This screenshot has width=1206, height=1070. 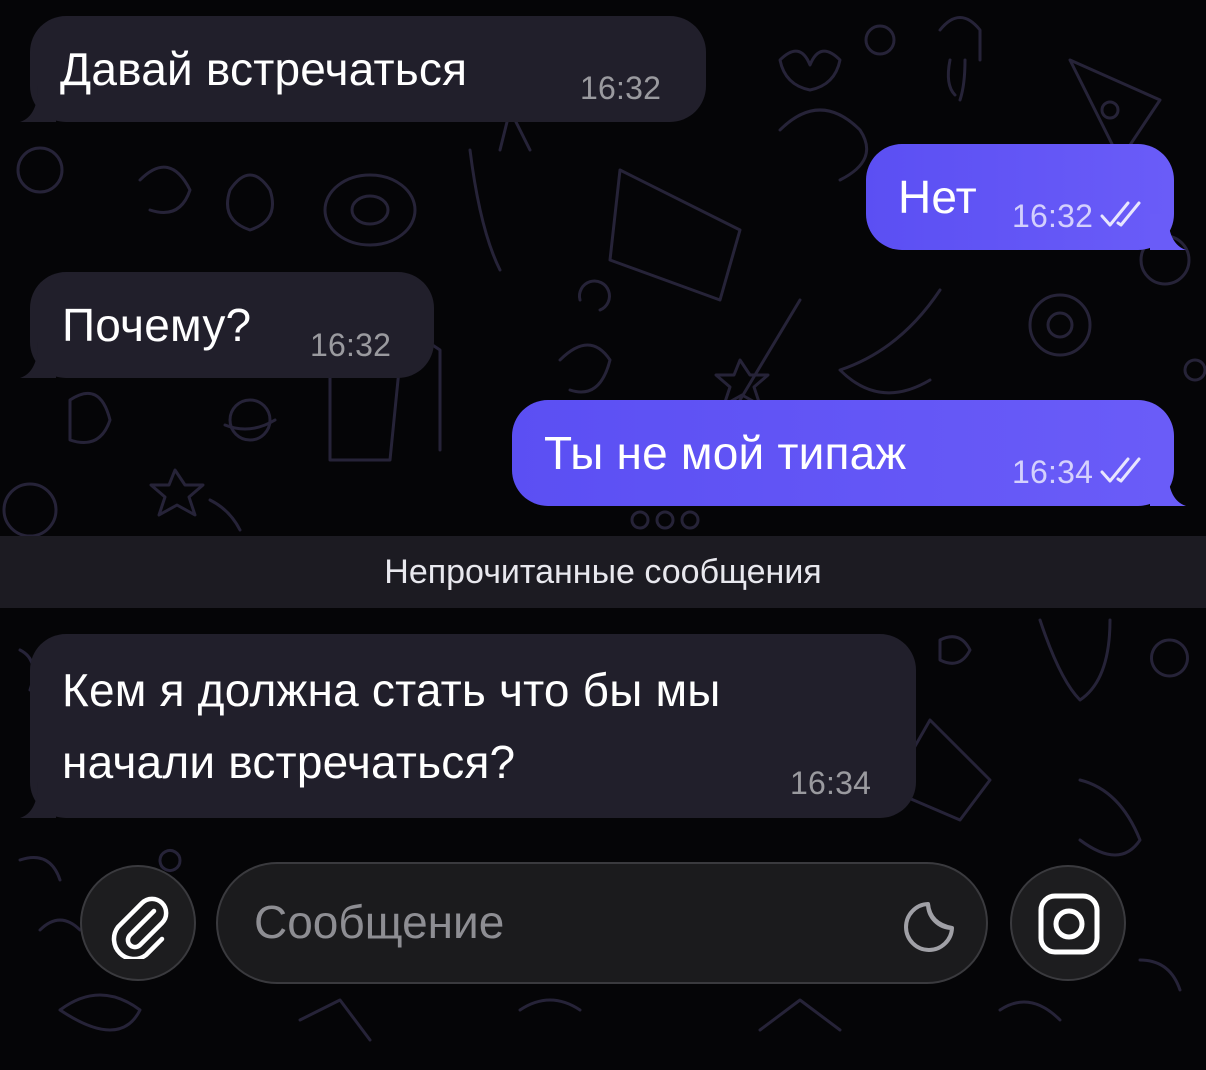 I want to click on message-text-line-2: начали встречаться?, so click(x=289, y=762).